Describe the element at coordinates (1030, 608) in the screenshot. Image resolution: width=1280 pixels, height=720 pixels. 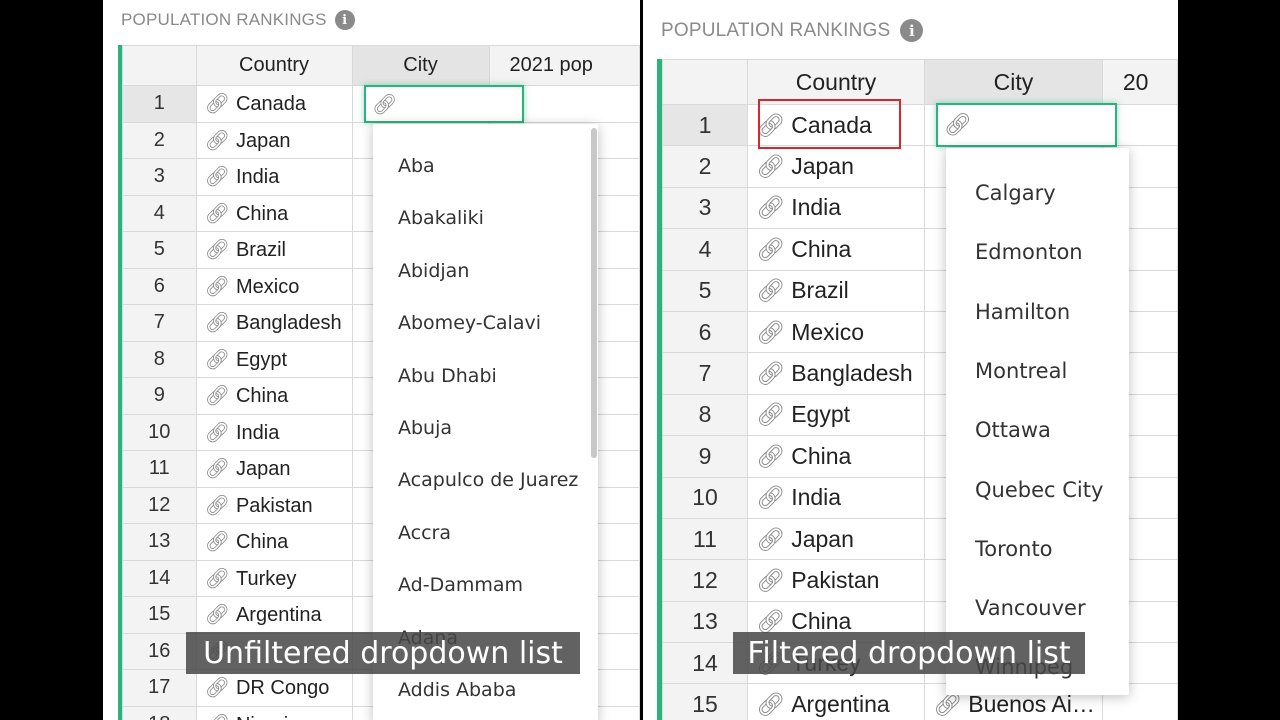
I see `dropdown-option: Vancouver` at that location.